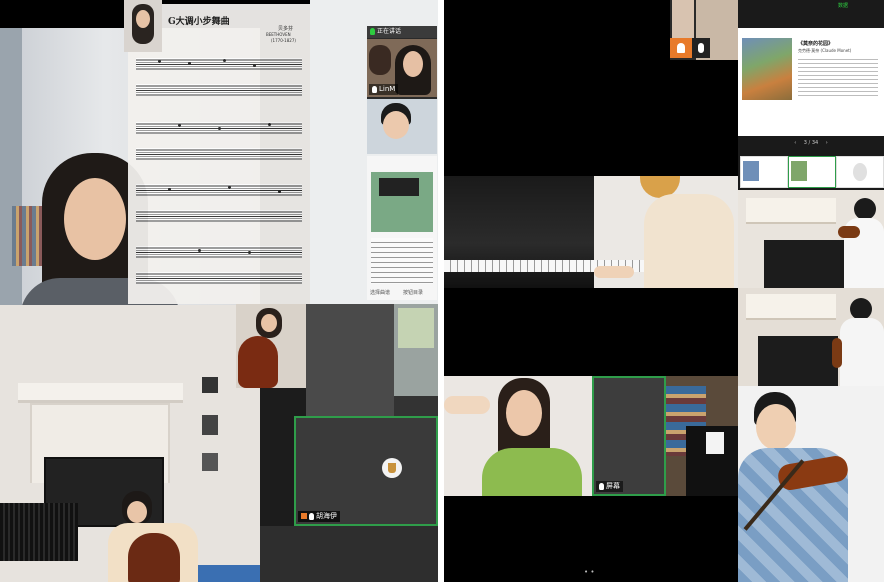 Image resolution: width=884 pixels, height=582 pixels. What do you see at coordinates (283, 40) in the screenshot?
I see `sheet-music-years: (1770-1827)` at bounding box center [283, 40].